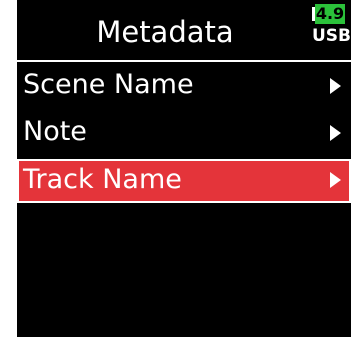 The height and width of the screenshot is (337, 351). Describe the element at coordinates (102, 179) in the screenshot. I see `menu-item-label: Track Name` at that location.